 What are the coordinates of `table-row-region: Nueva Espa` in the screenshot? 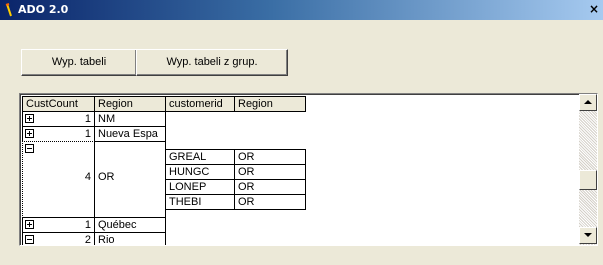 It's located at (130, 134).